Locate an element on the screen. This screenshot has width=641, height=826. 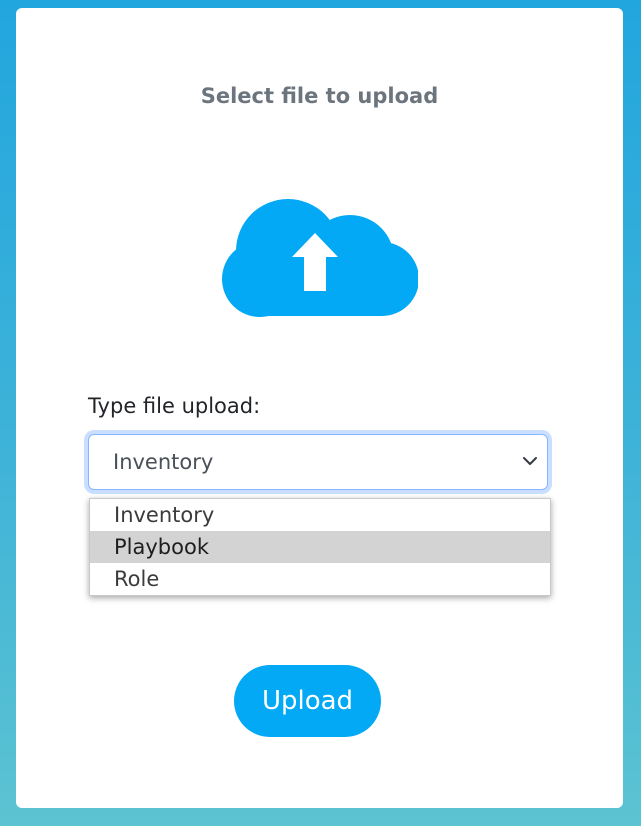
option-playbook: Playbook is located at coordinates (320, 547).